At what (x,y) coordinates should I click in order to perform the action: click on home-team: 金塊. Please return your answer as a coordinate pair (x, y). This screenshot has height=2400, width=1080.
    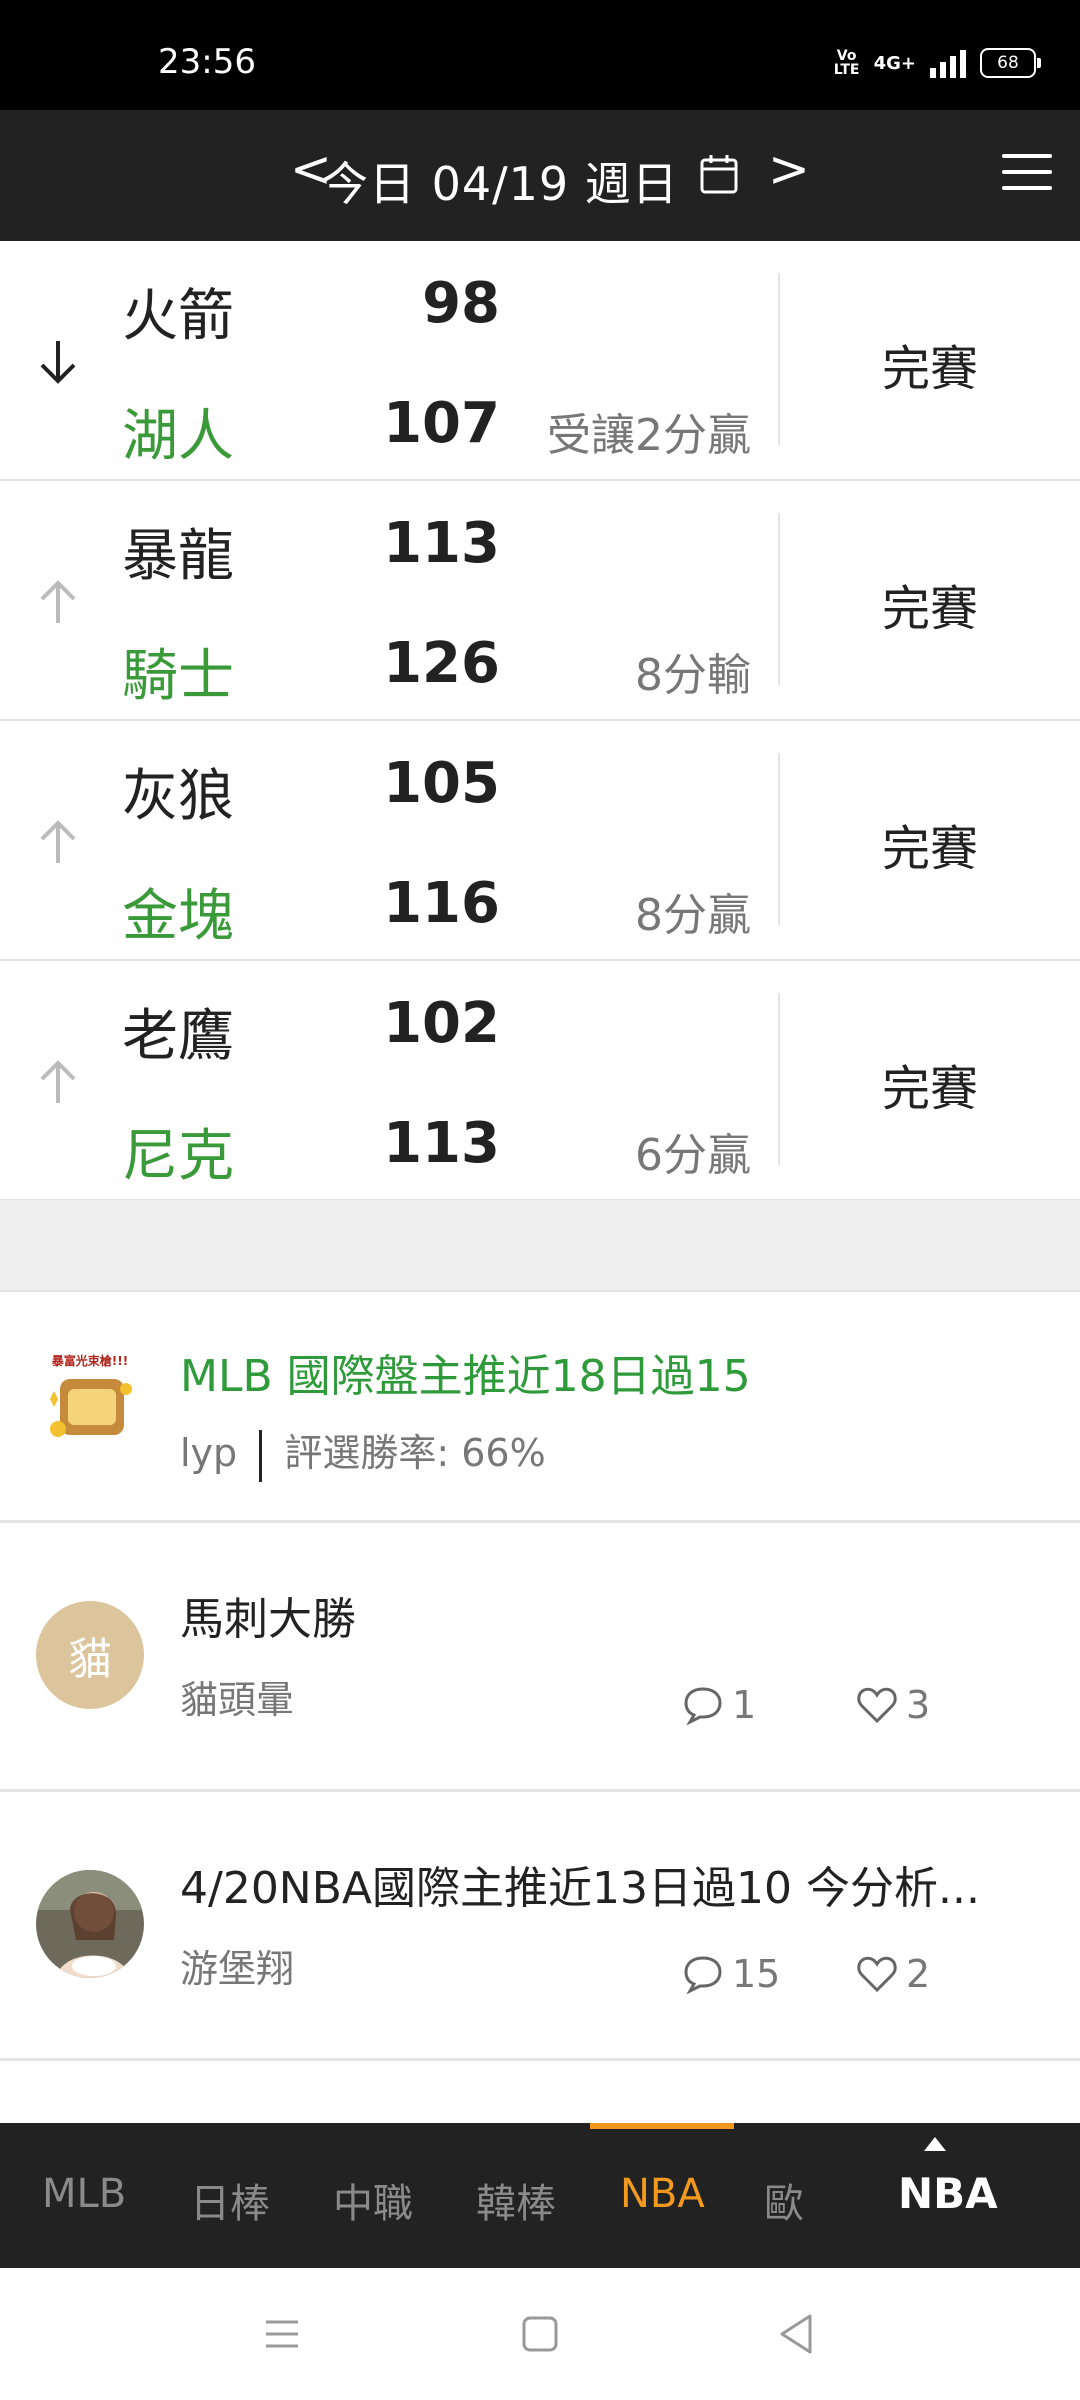
    Looking at the image, I should click on (178, 916).